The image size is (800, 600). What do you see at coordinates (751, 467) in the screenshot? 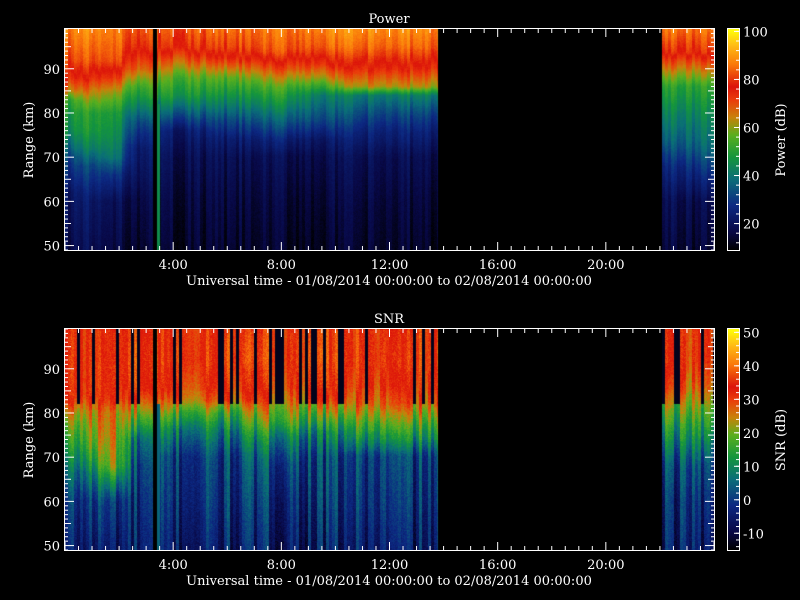
I see `colorbar-tick-label: 10` at bounding box center [751, 467].